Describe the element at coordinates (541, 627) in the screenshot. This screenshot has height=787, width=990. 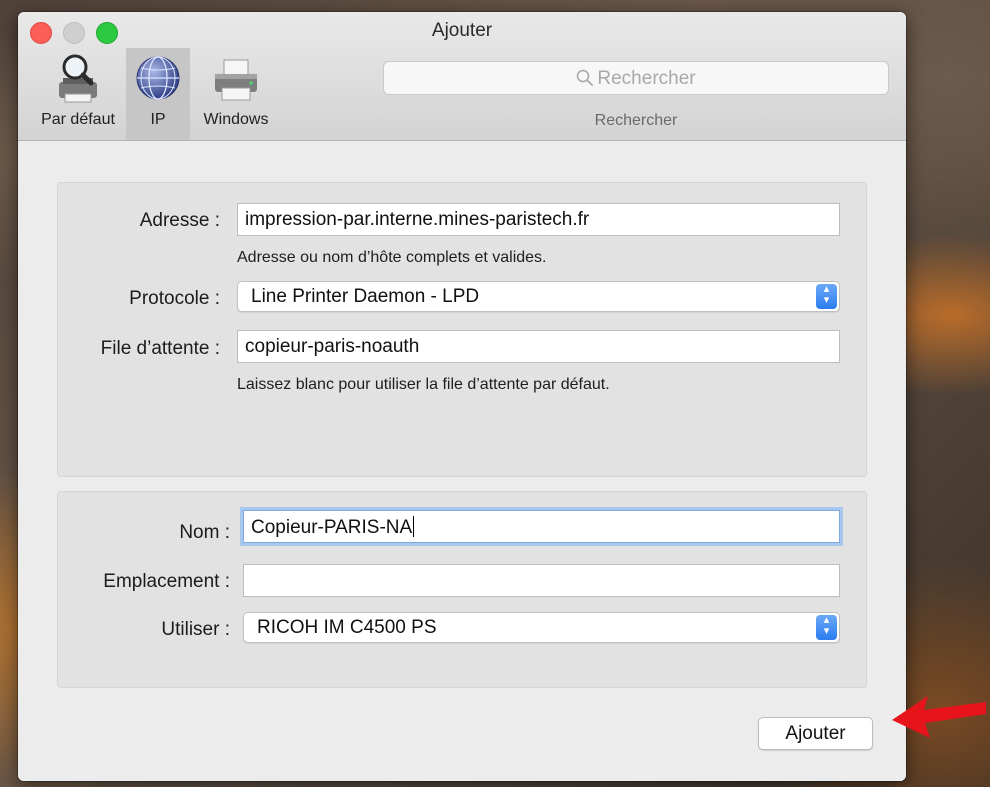
I see `driver-popup: RICOH IM C4500 PS ▴ ▾` at that location.